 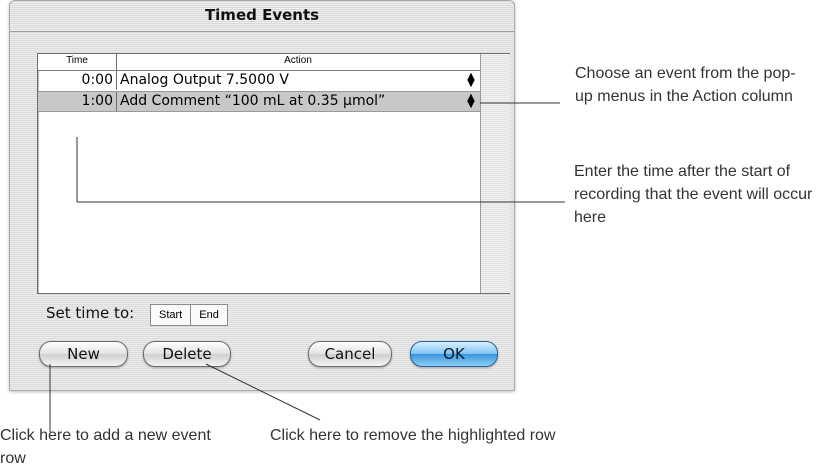 I want to click on set-time-label: Set time to:, so click(x=90, y=313).